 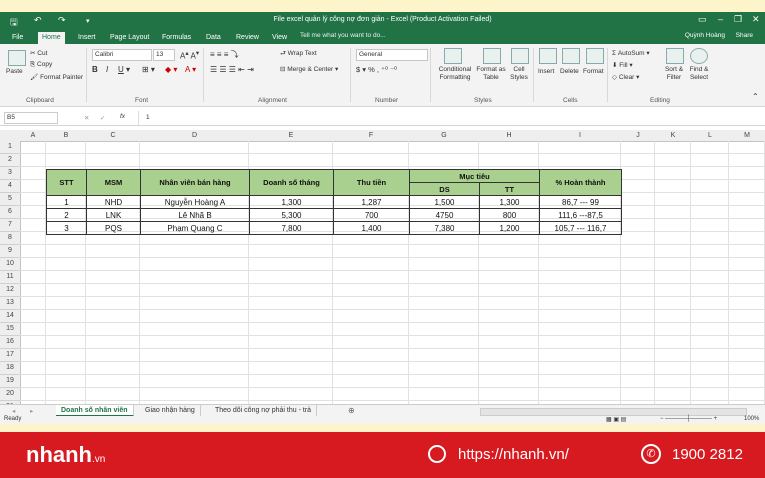 What do you see at coordinates (376, 69) in the screenshot?
I see `accounting-format-icon: $ ▾ % , ⁺⁰ ⁻⁰` at bounding box center [376, 69].